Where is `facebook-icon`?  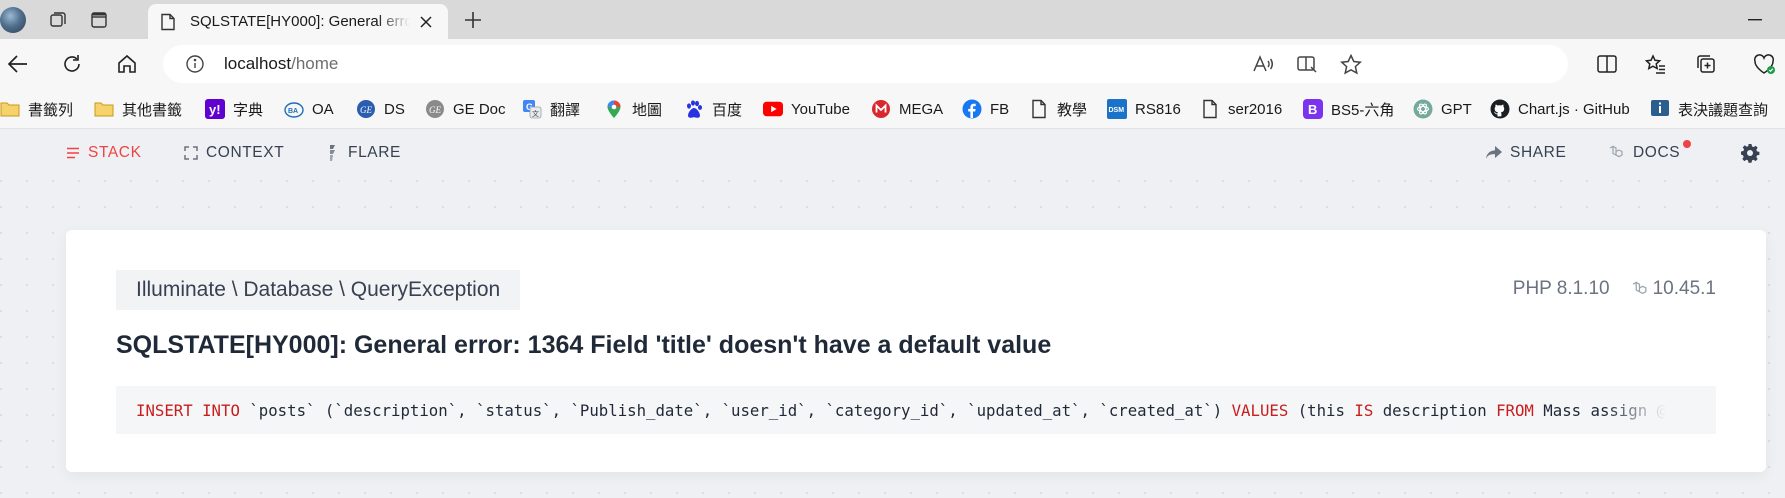
facebook-icon is located at coordinates (972, 109).